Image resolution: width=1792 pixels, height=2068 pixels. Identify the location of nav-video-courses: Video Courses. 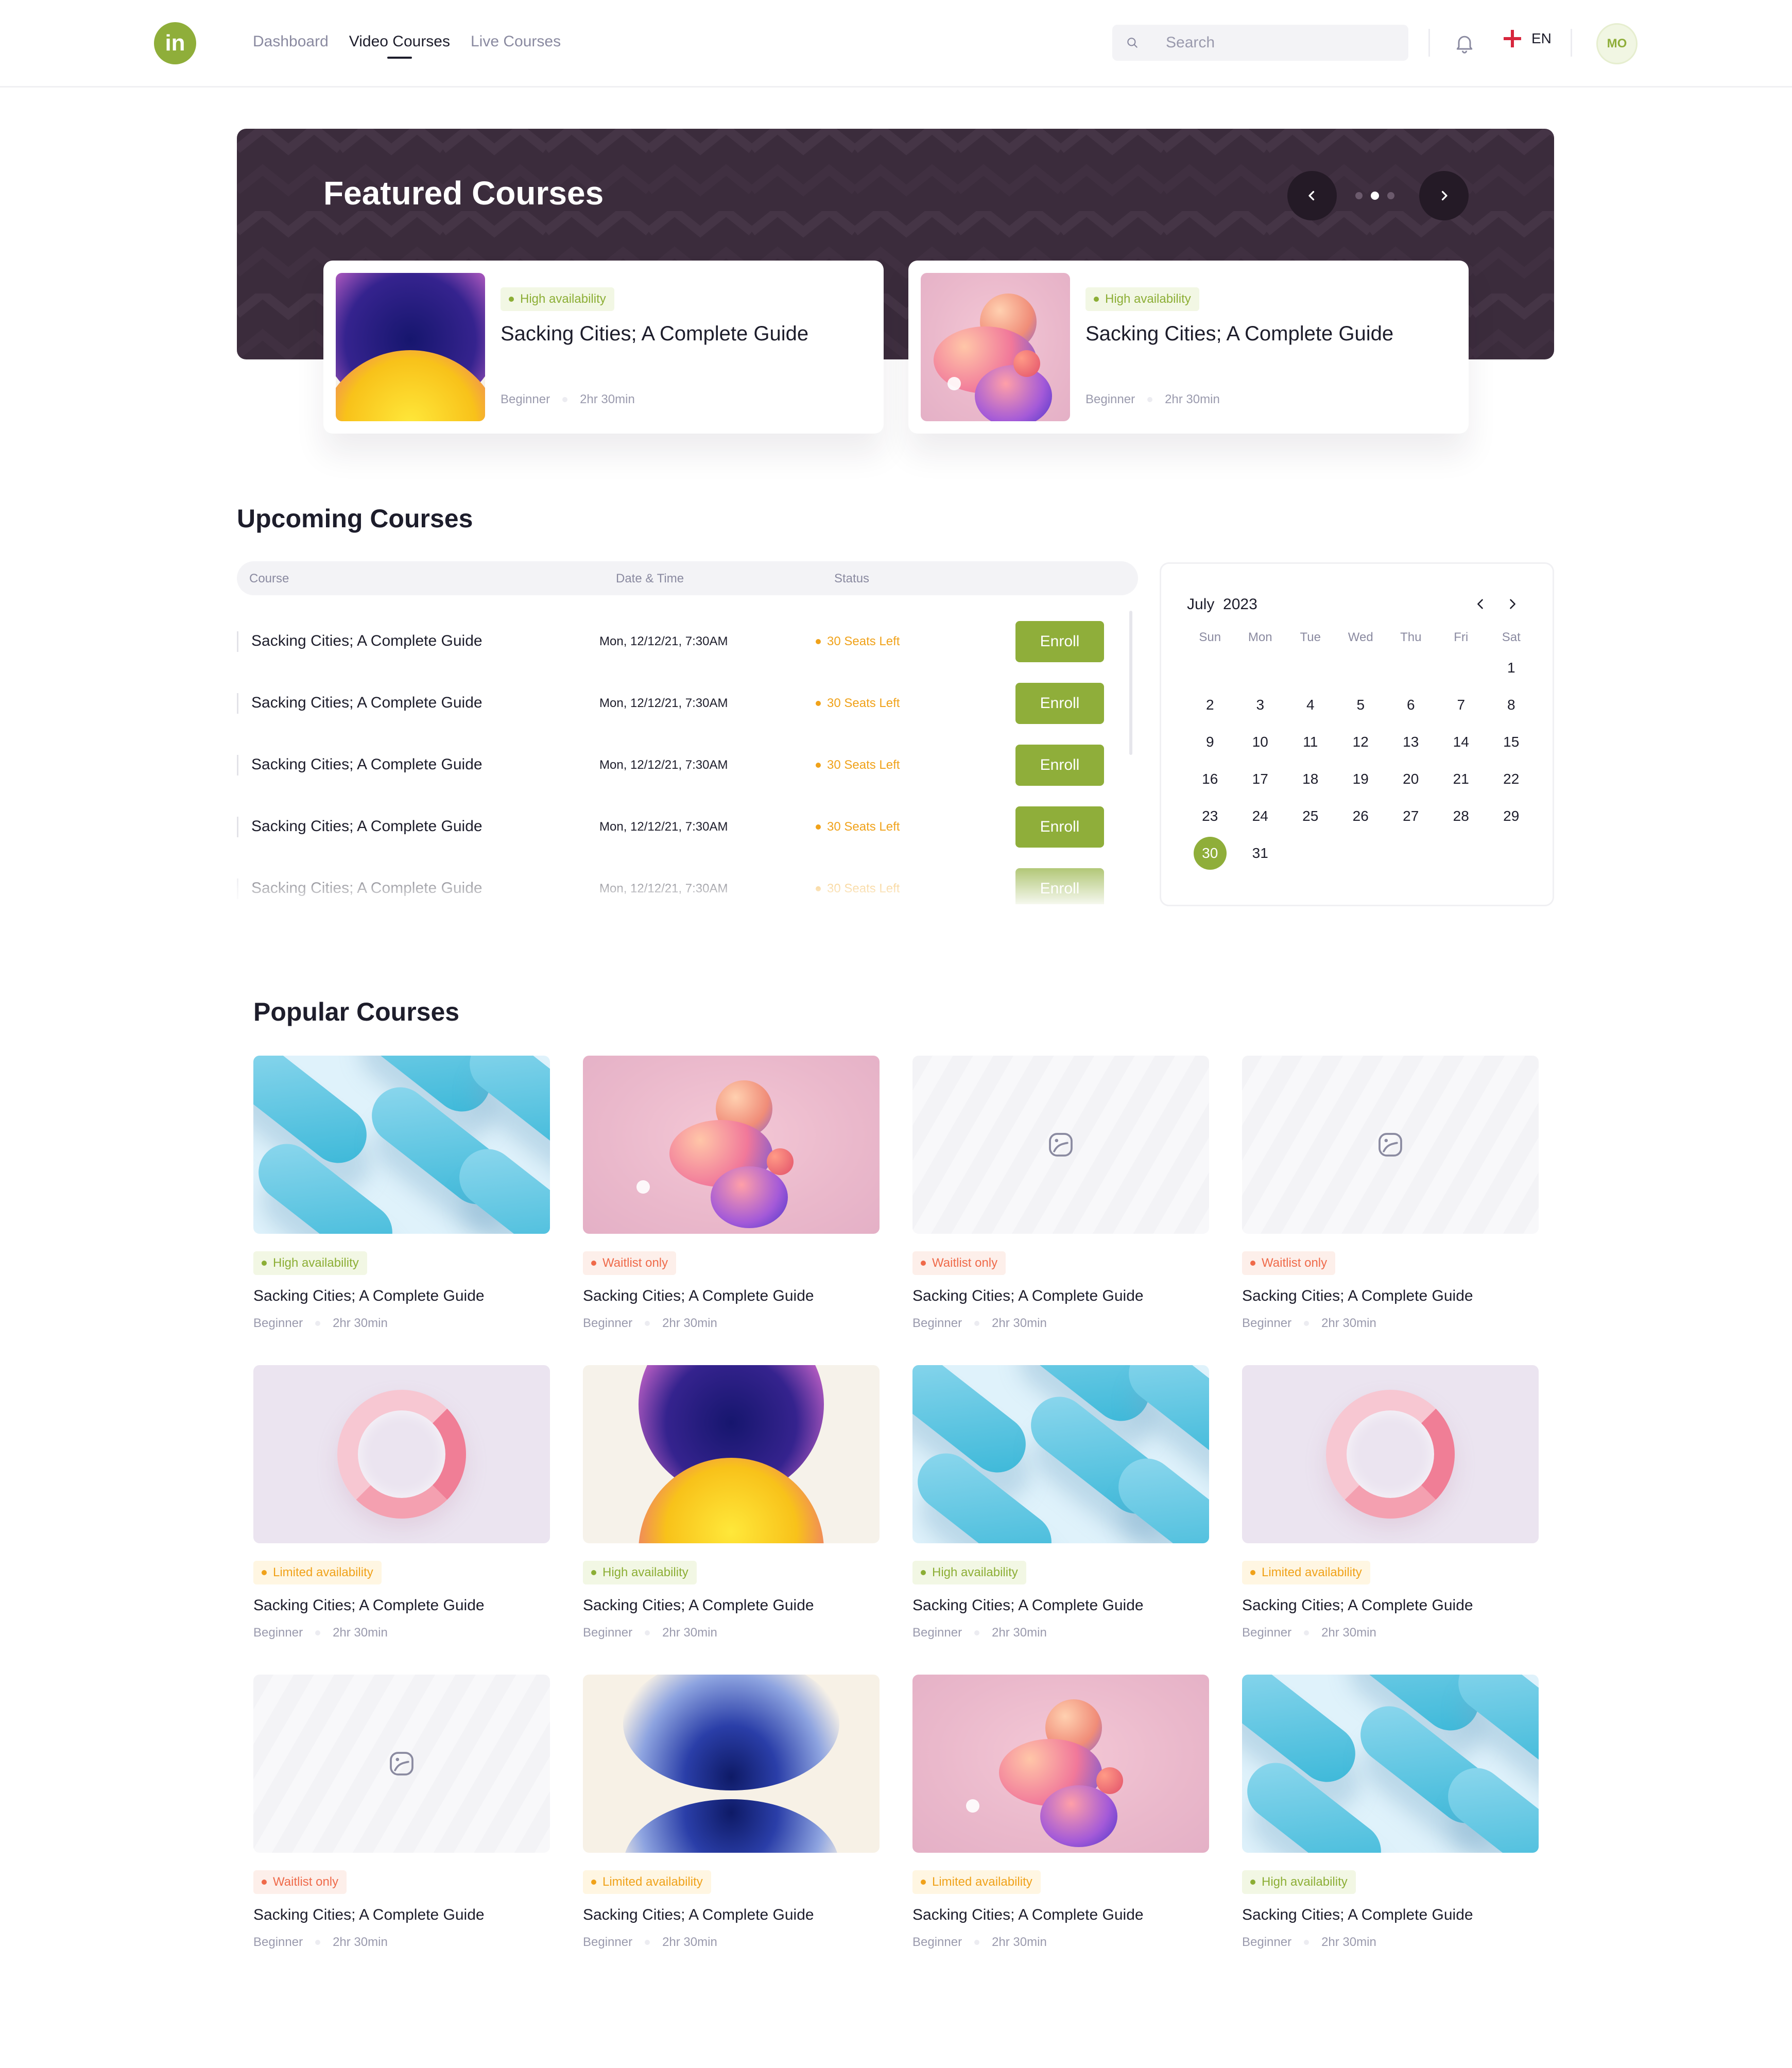
(400, 46).